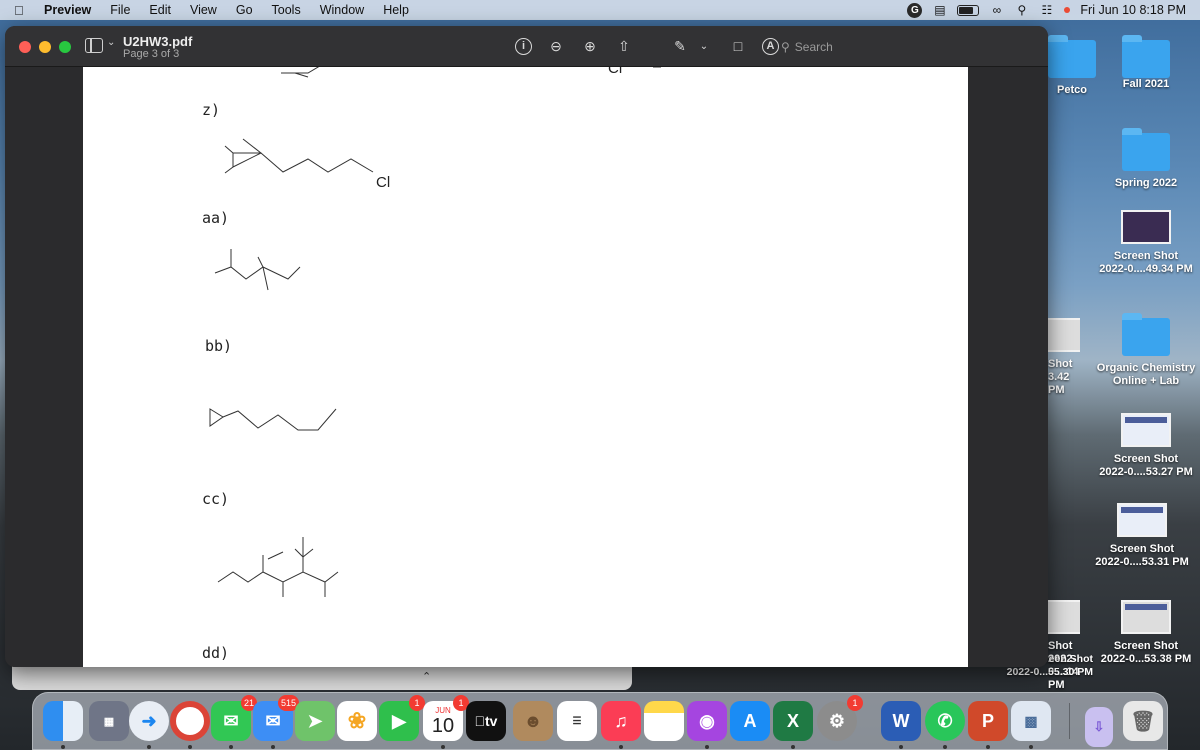 This screenshot has height=750, width=1200. I want to click on menu-app-name: Preview, so click(67, 10).